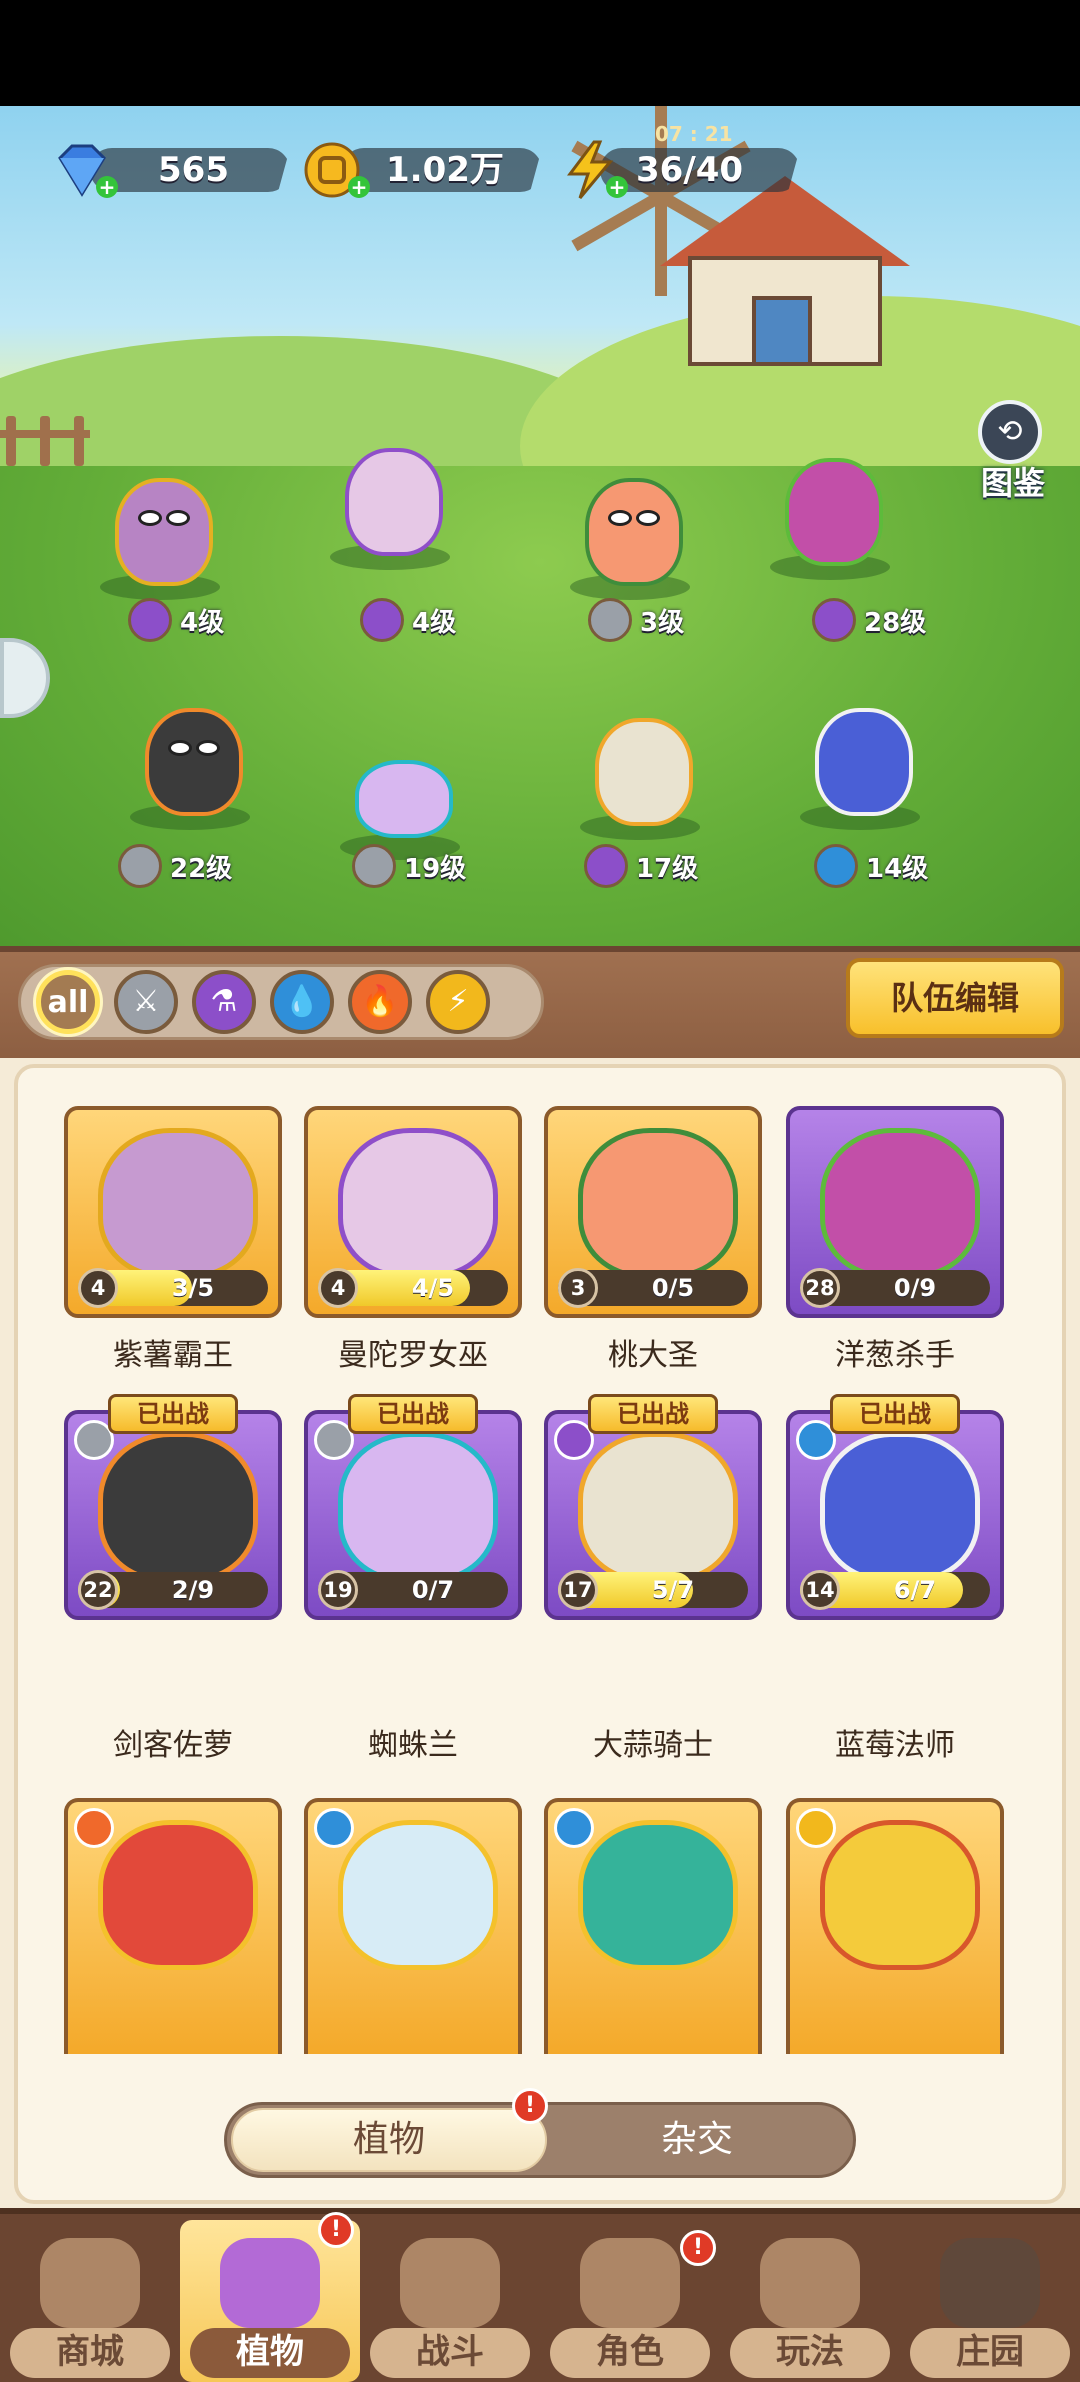 The height and width of the screenshot is (2382, 1080). I want to click on energy-value: 36/40, so click(690, 170).